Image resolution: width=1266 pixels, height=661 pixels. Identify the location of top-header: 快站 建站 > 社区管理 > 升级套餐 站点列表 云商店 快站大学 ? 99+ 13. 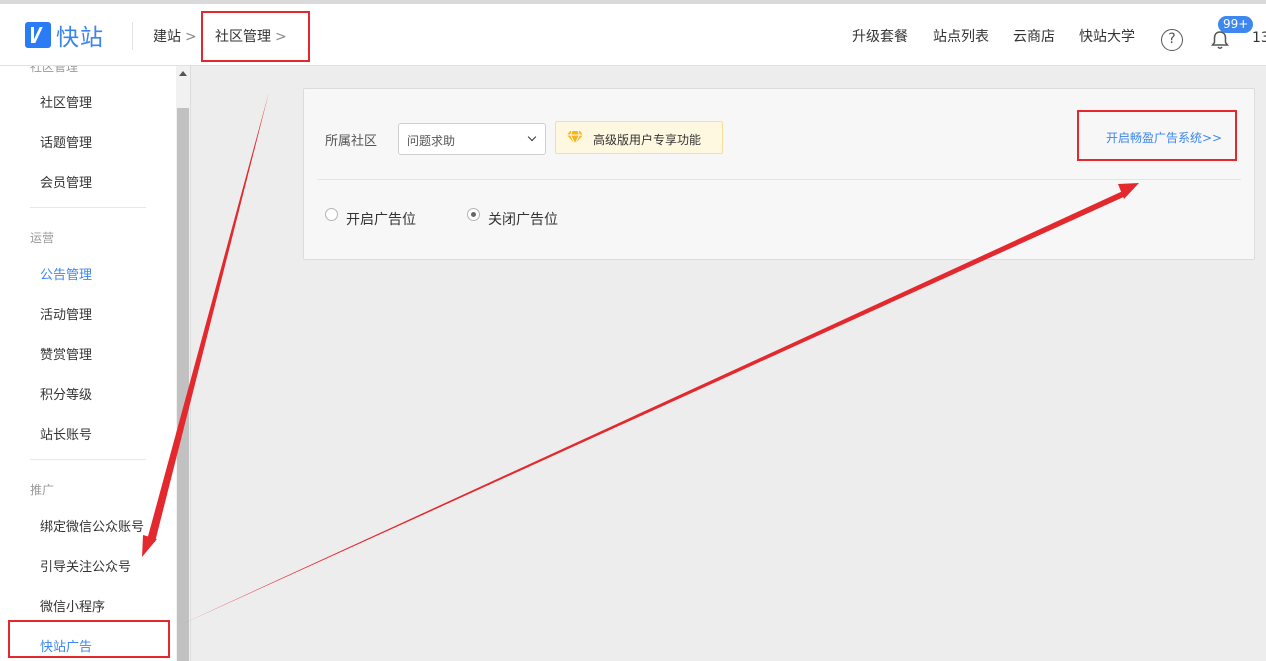
(633, 33).